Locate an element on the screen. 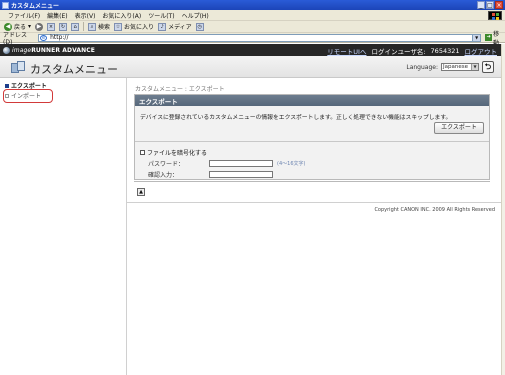  password-hint: (4～16文字) is located at coordinates (291, 164).